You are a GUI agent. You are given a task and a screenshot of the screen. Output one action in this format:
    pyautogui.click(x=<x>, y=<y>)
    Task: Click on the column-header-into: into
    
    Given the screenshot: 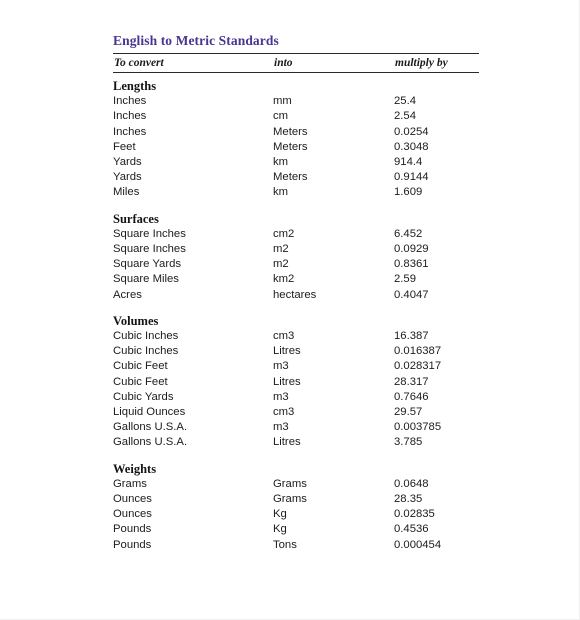 What is the action you would take?
    pyautogui.click(x=283, y=63)
    